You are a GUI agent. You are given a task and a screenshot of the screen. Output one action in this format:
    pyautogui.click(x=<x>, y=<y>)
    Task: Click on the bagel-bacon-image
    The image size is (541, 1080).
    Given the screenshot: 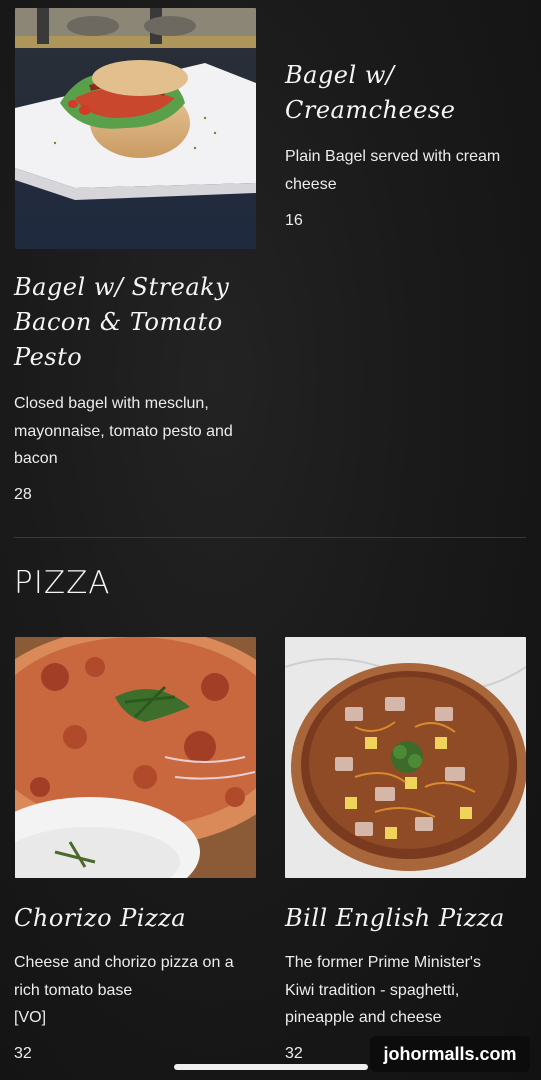 What is the action you would take?
    pyautogui.click(x=135, y=128)
    